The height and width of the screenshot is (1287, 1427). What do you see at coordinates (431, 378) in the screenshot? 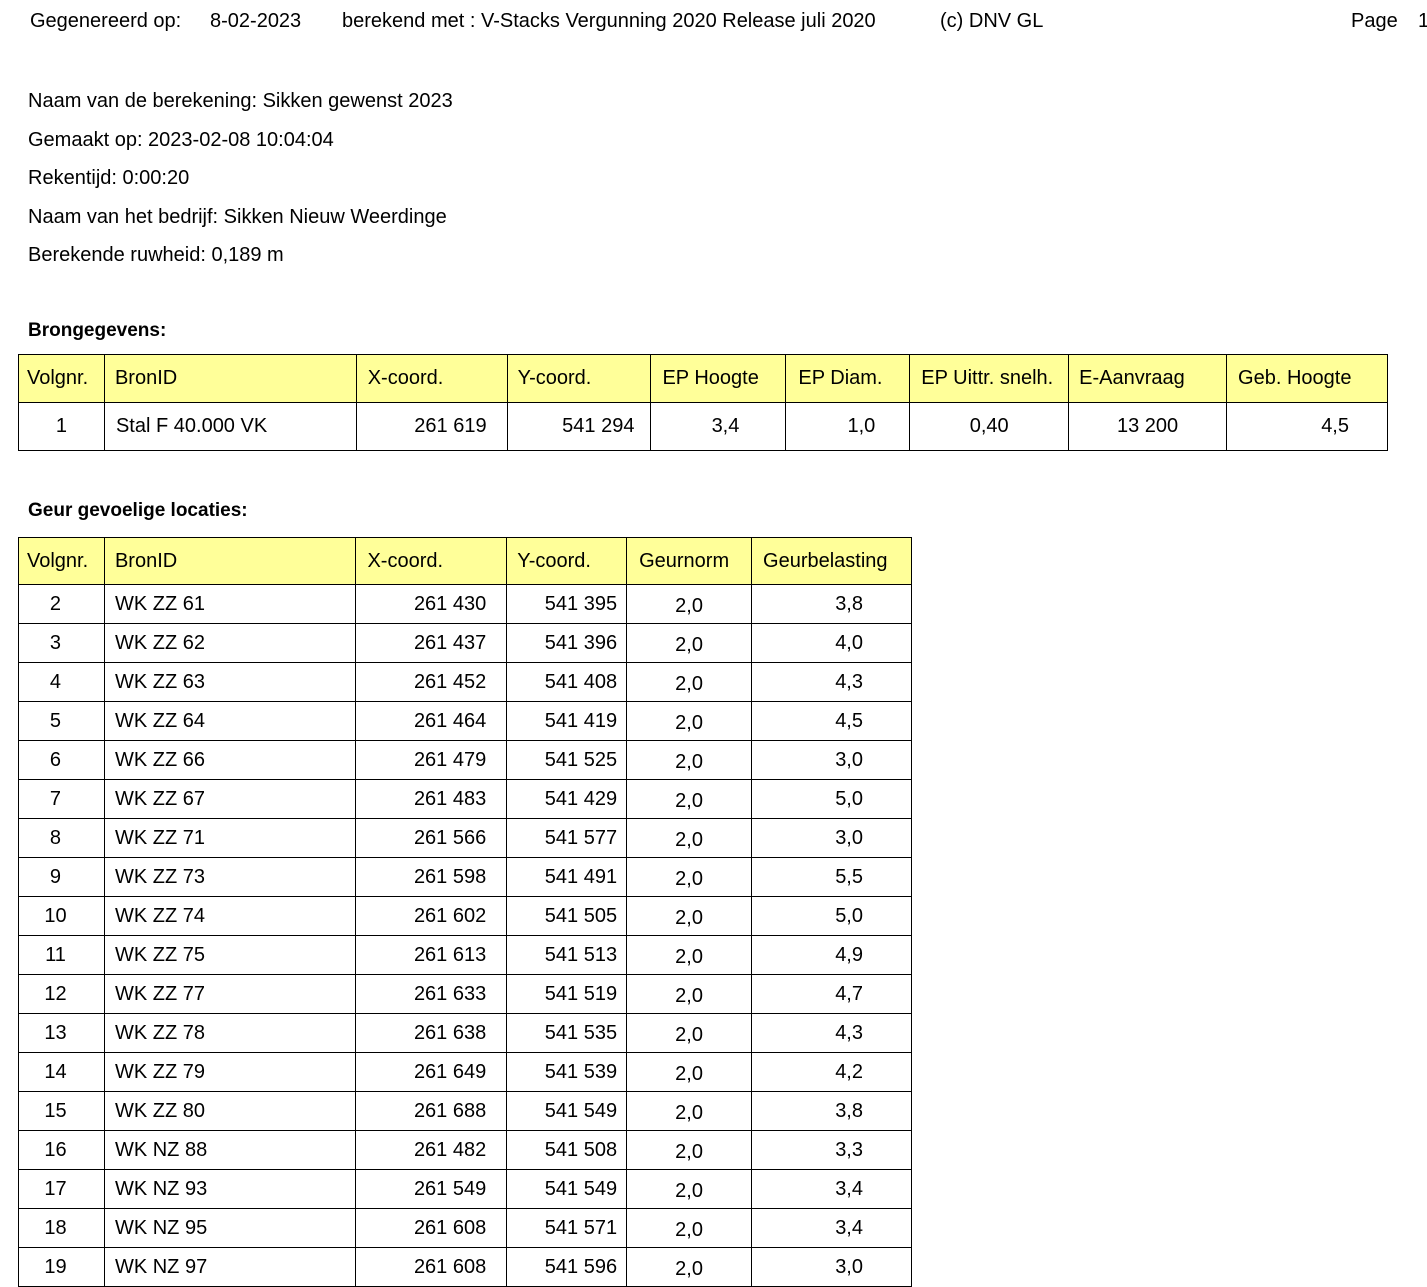
I see `col-header: X-coord.` at bounding box center [431, 378].